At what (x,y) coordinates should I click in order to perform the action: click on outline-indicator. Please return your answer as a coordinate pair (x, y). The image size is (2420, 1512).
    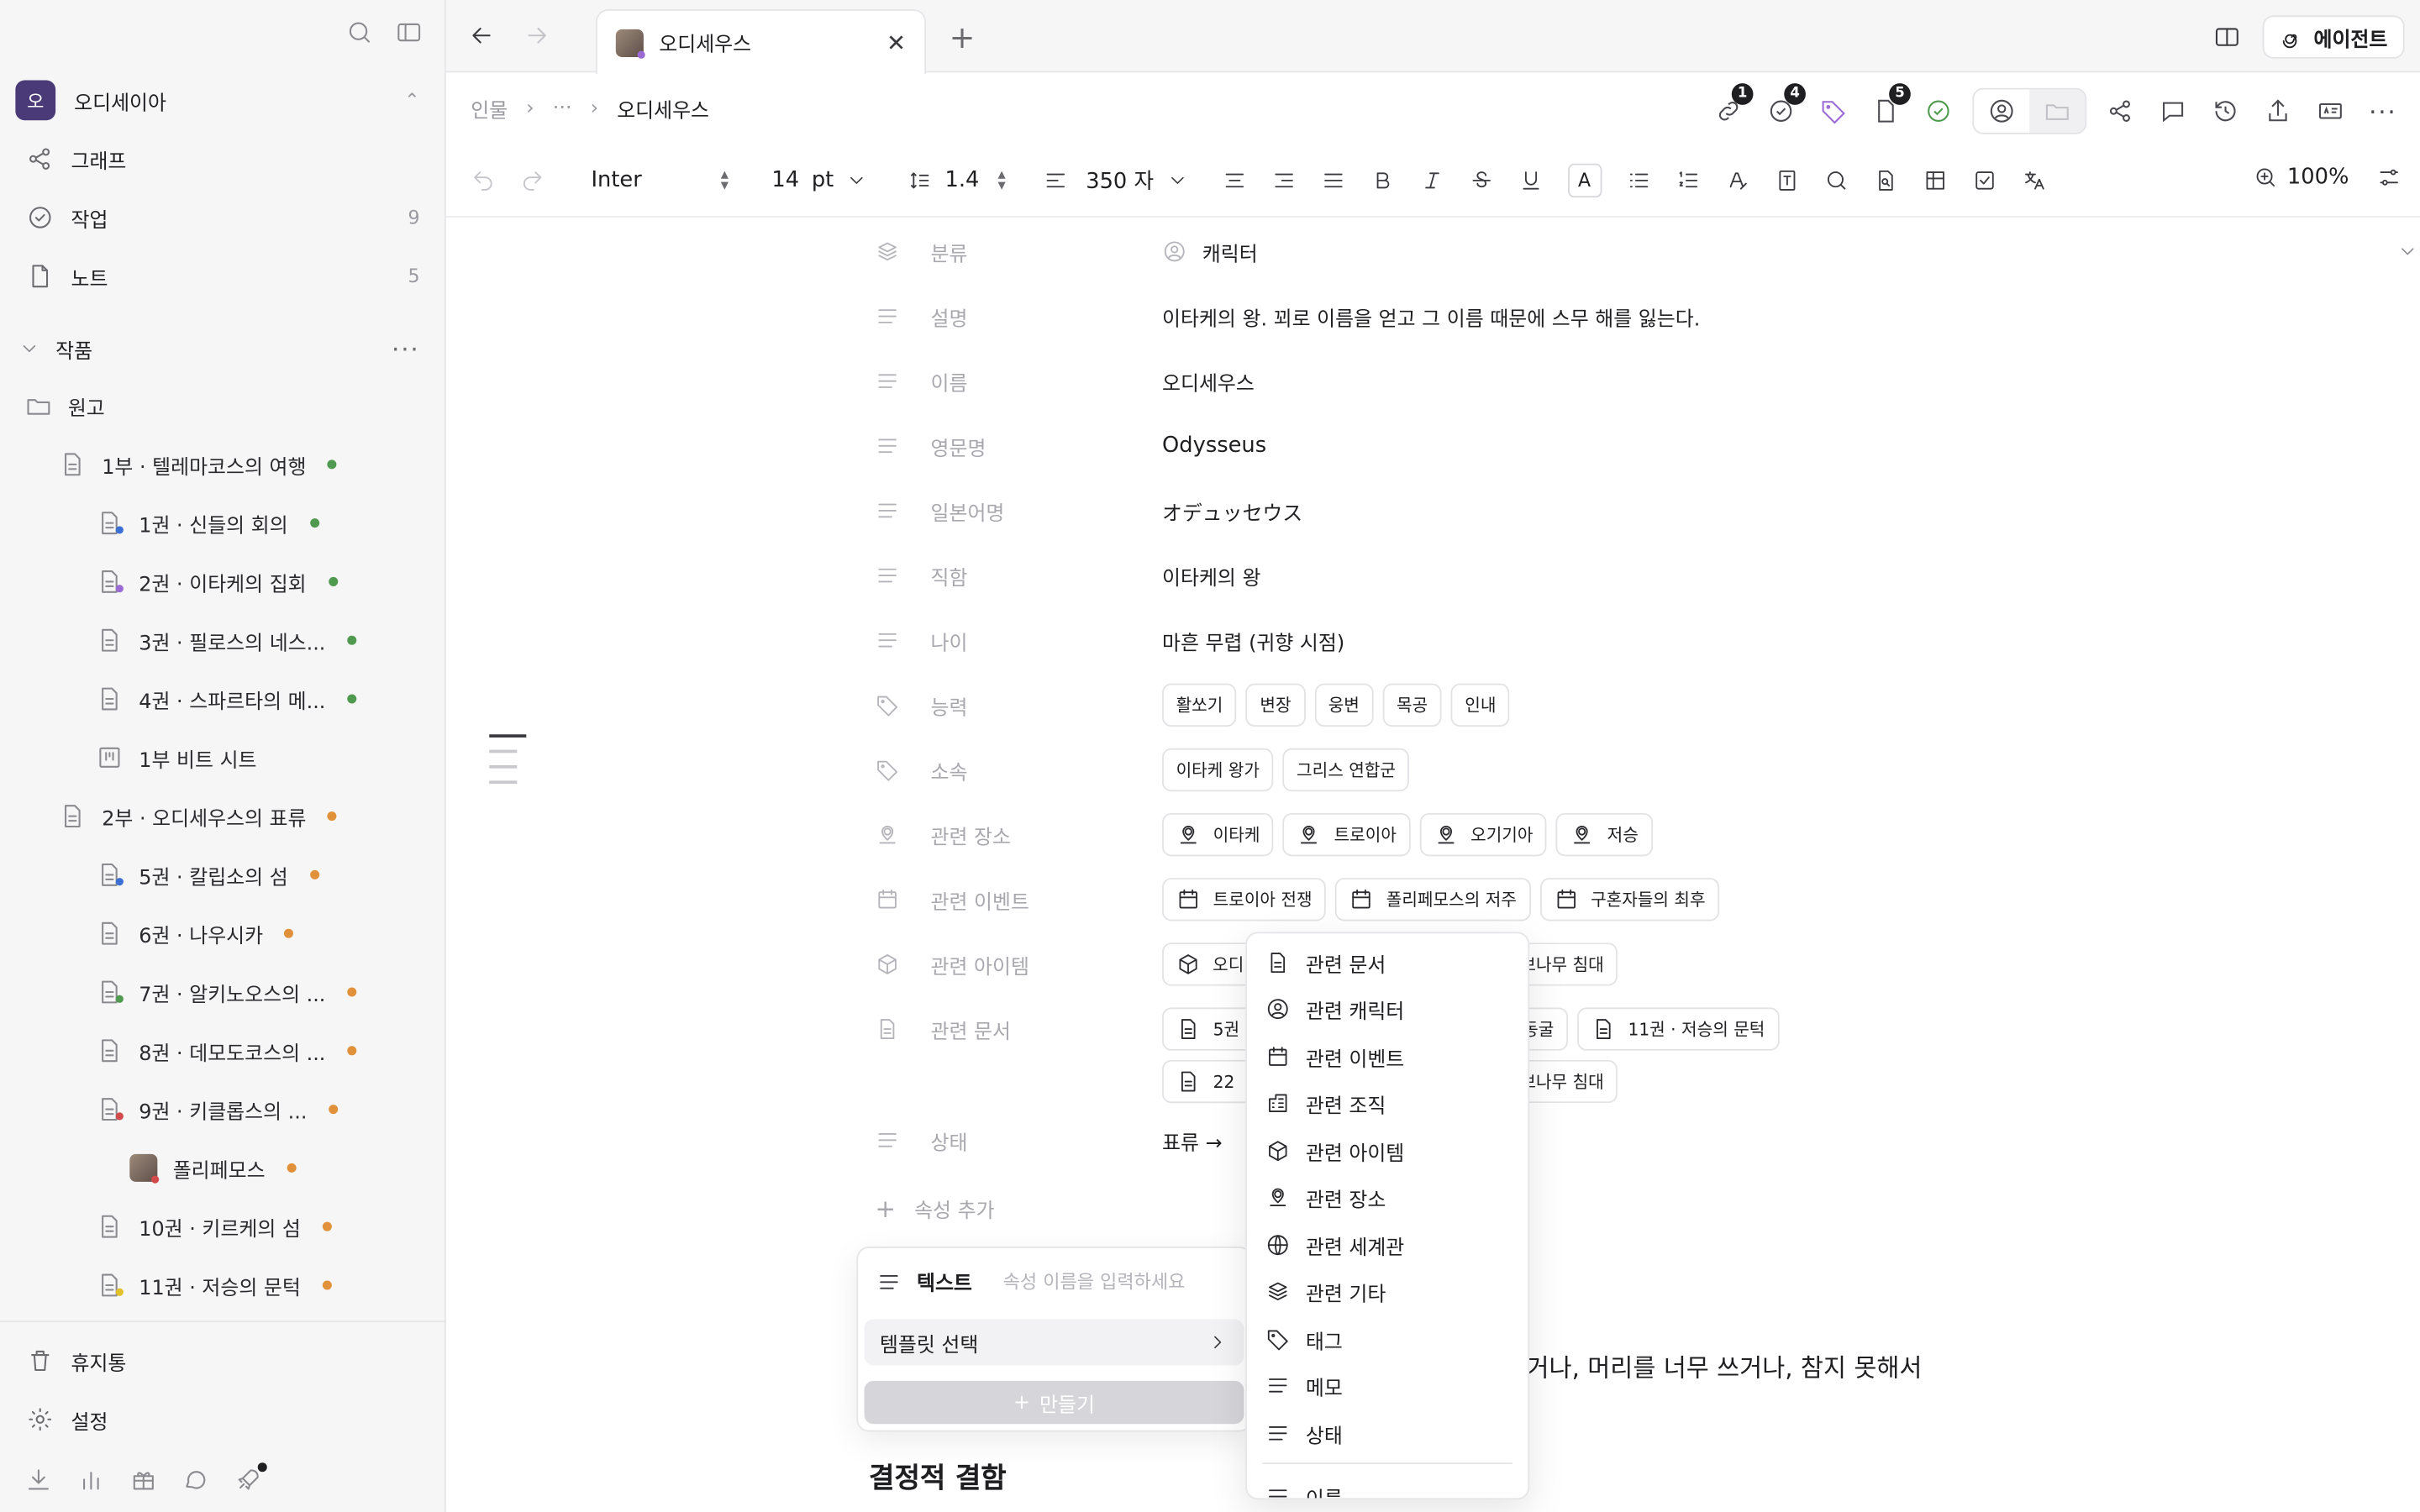
    Looking at the image, I should click on (508, 764).